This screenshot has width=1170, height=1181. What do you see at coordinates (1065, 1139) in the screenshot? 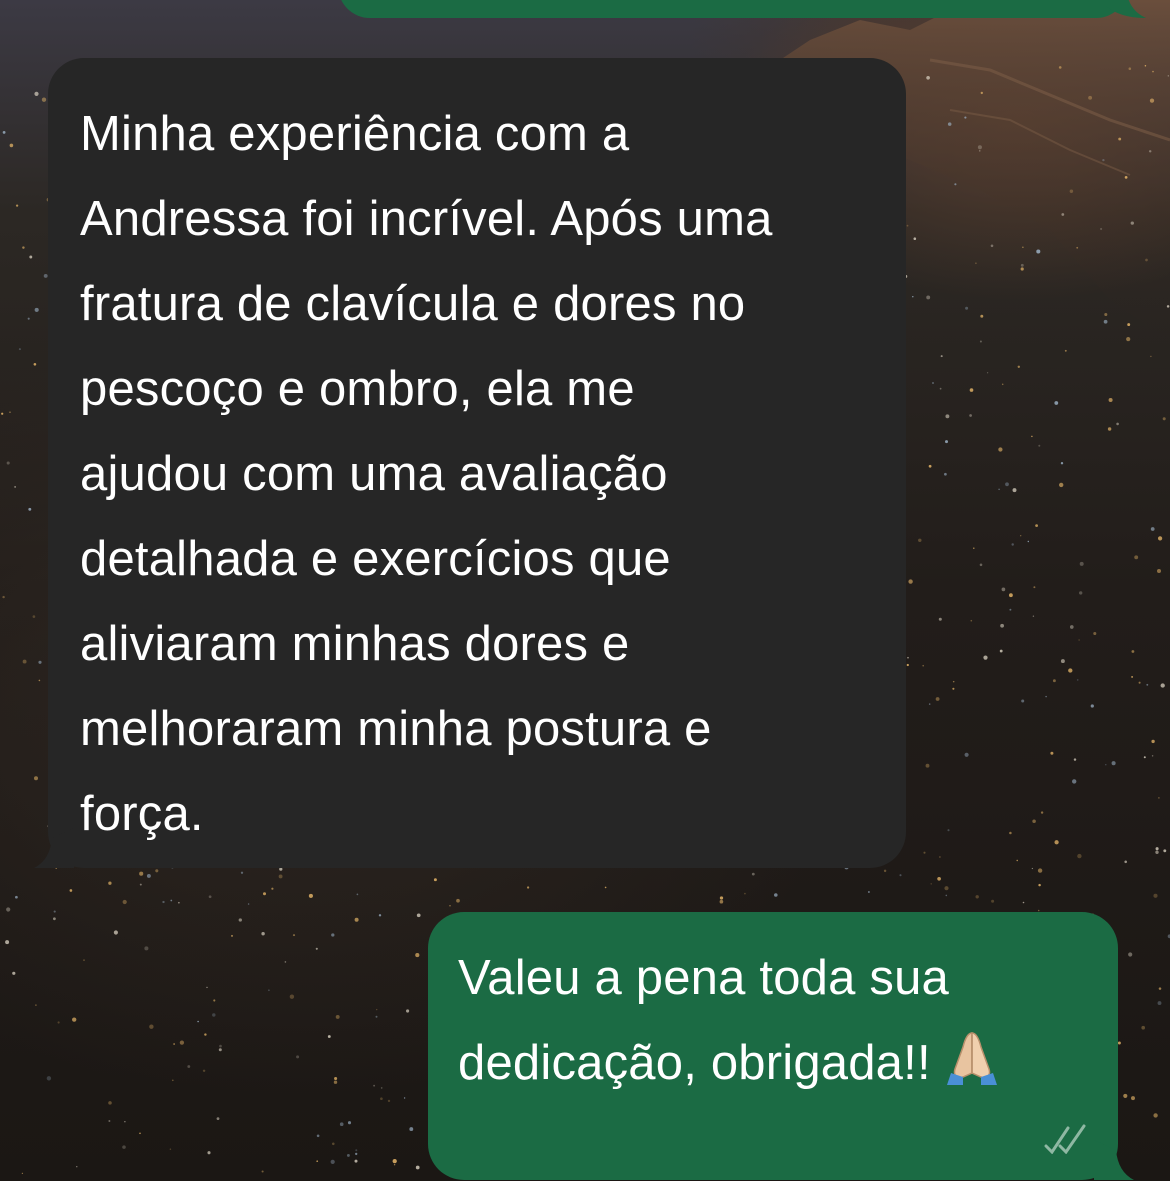
I see `read-ticks-icon` at bounding box center [1065, 1139].